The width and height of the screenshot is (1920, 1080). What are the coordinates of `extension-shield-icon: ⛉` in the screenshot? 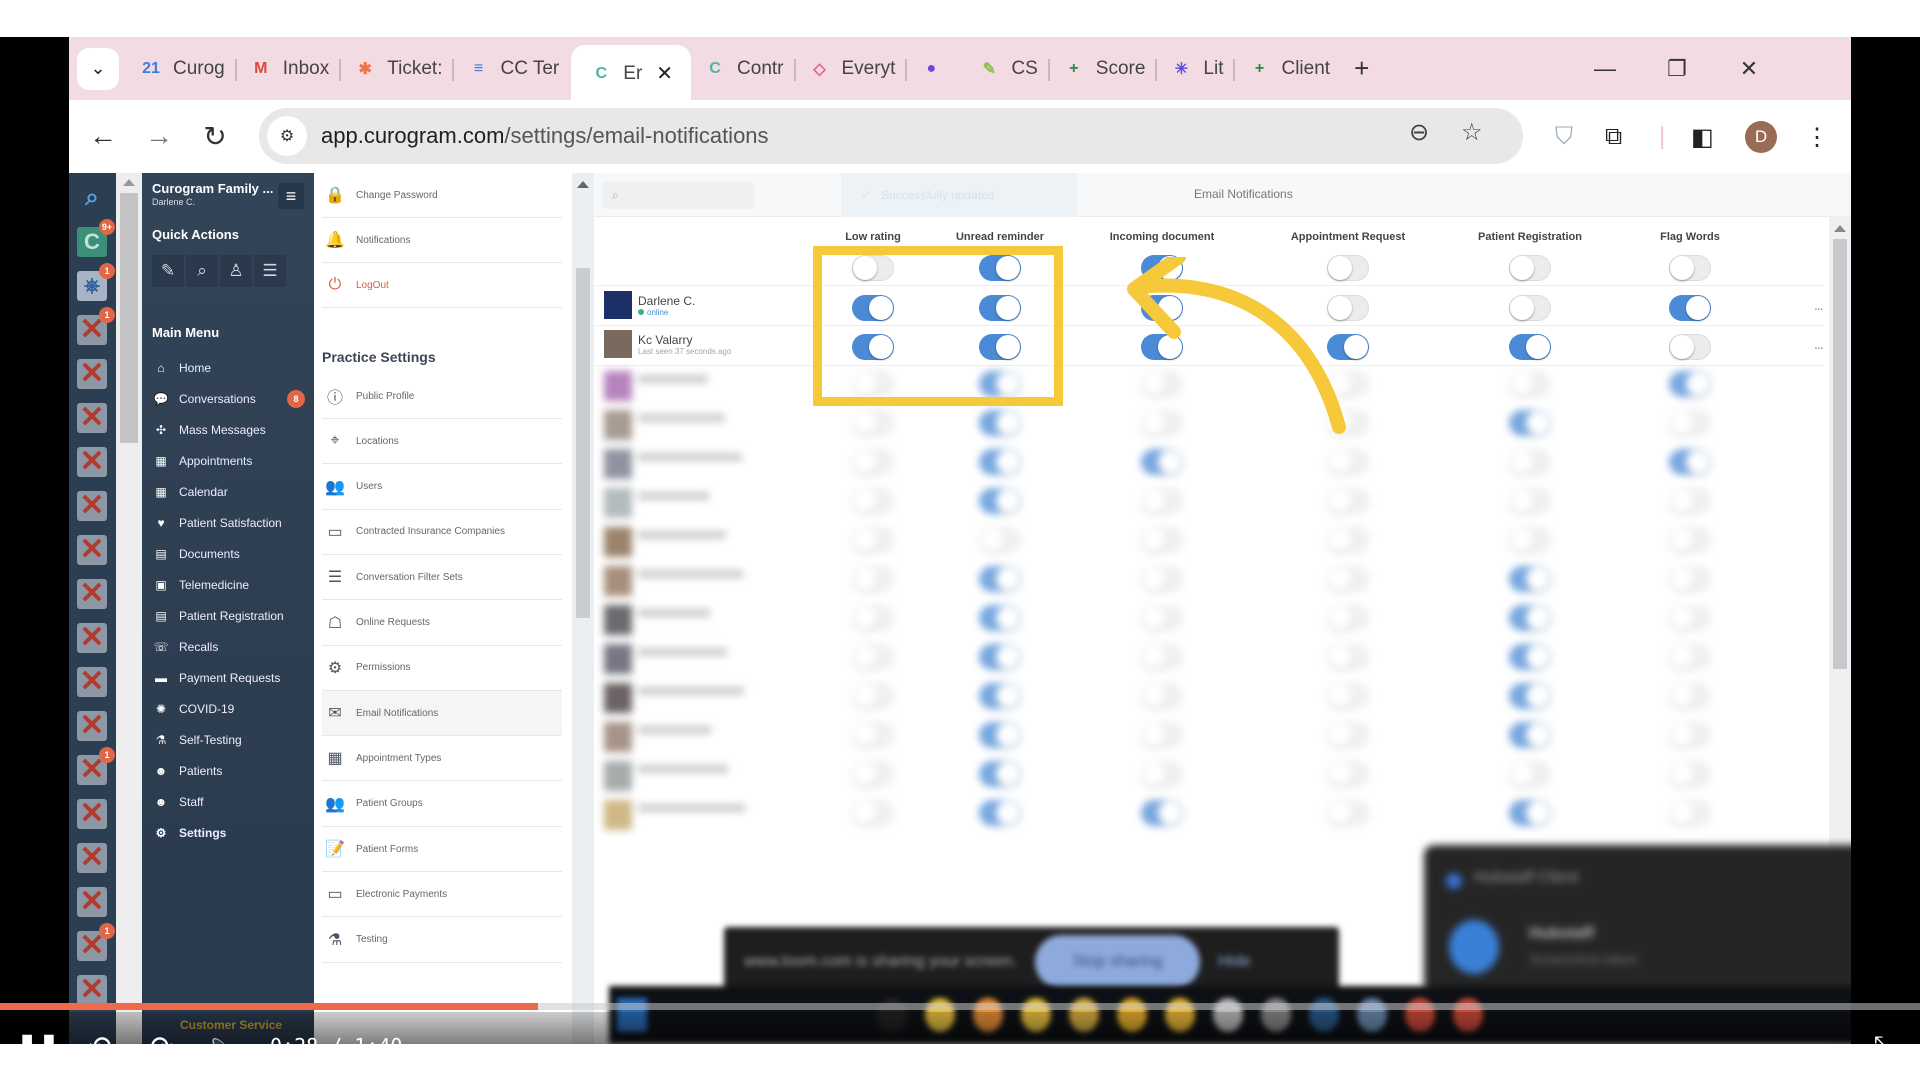 It's located at (1564, 137).